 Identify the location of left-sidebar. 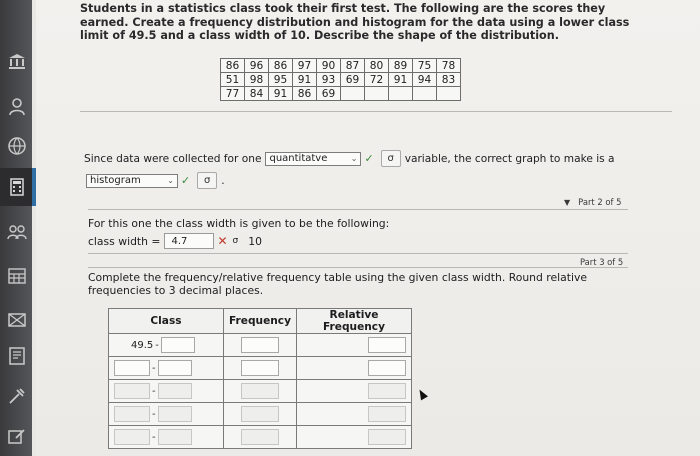
(18, 228).